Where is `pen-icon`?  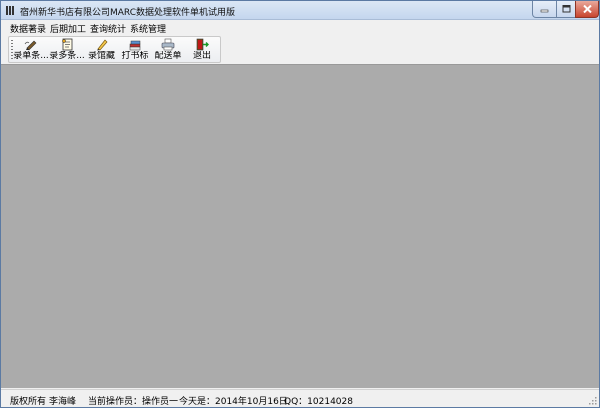 pen-icon is located at coordinates (30, 45).